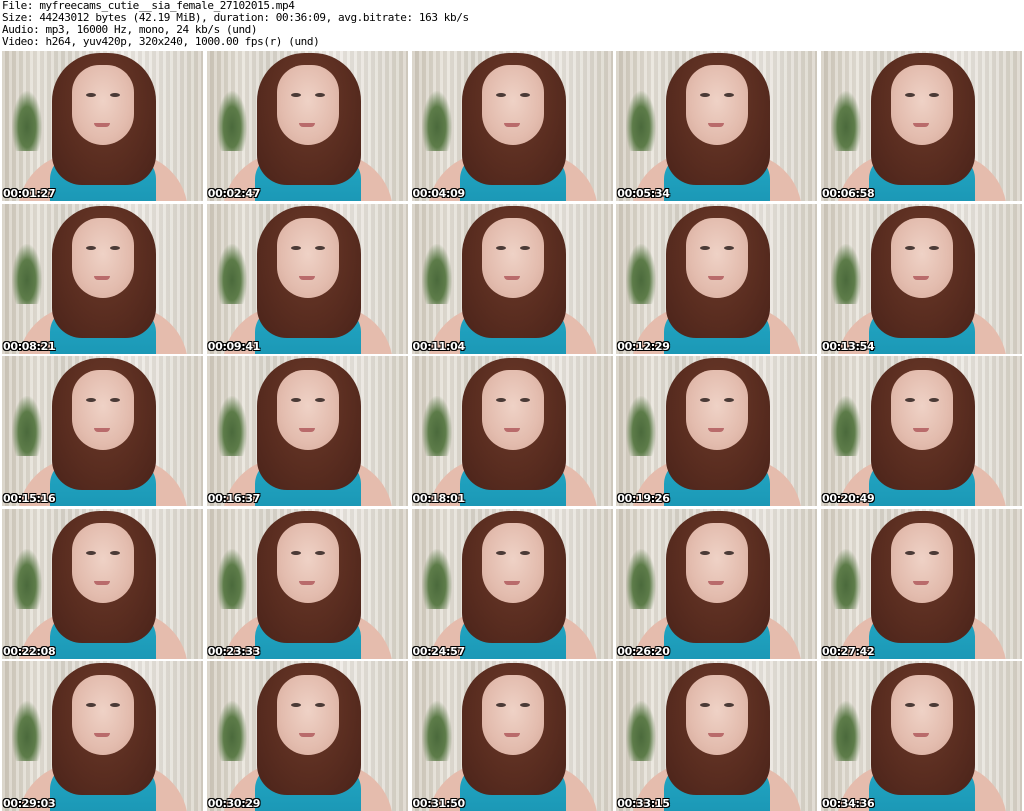  I want to click on frame-timestamp: 00:11:04, so click(439, 346).